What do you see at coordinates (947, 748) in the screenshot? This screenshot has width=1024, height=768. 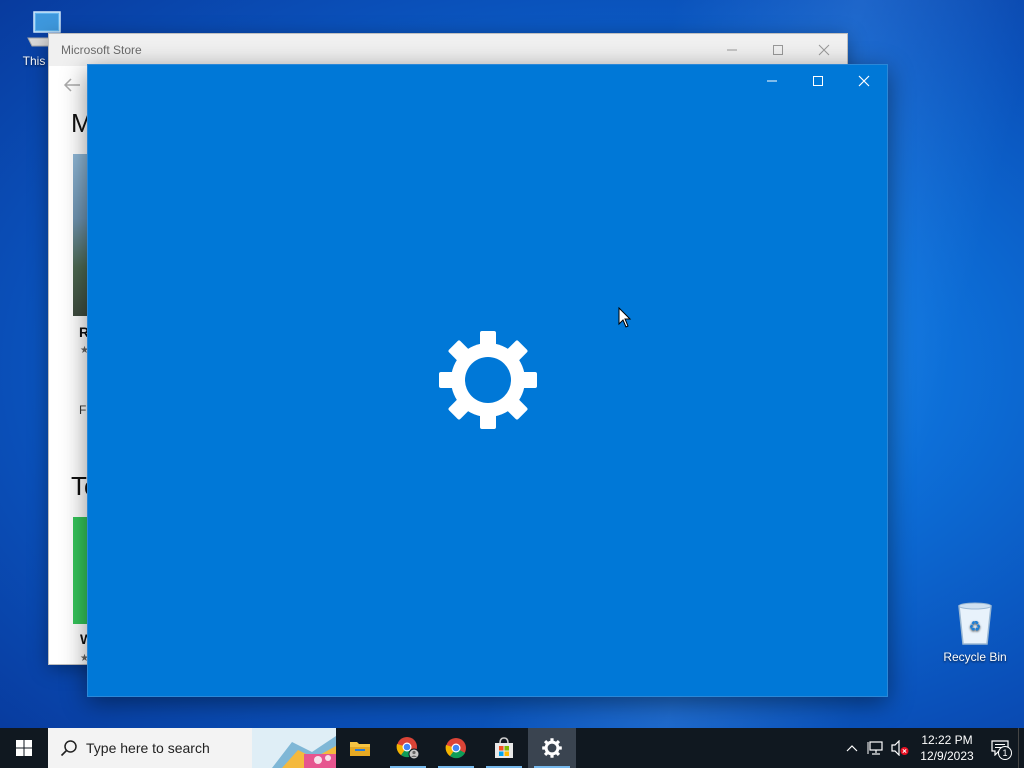 I see `taskbar-clock: 12:22 PM 12/9/2023` at bounding box center [947, 748].